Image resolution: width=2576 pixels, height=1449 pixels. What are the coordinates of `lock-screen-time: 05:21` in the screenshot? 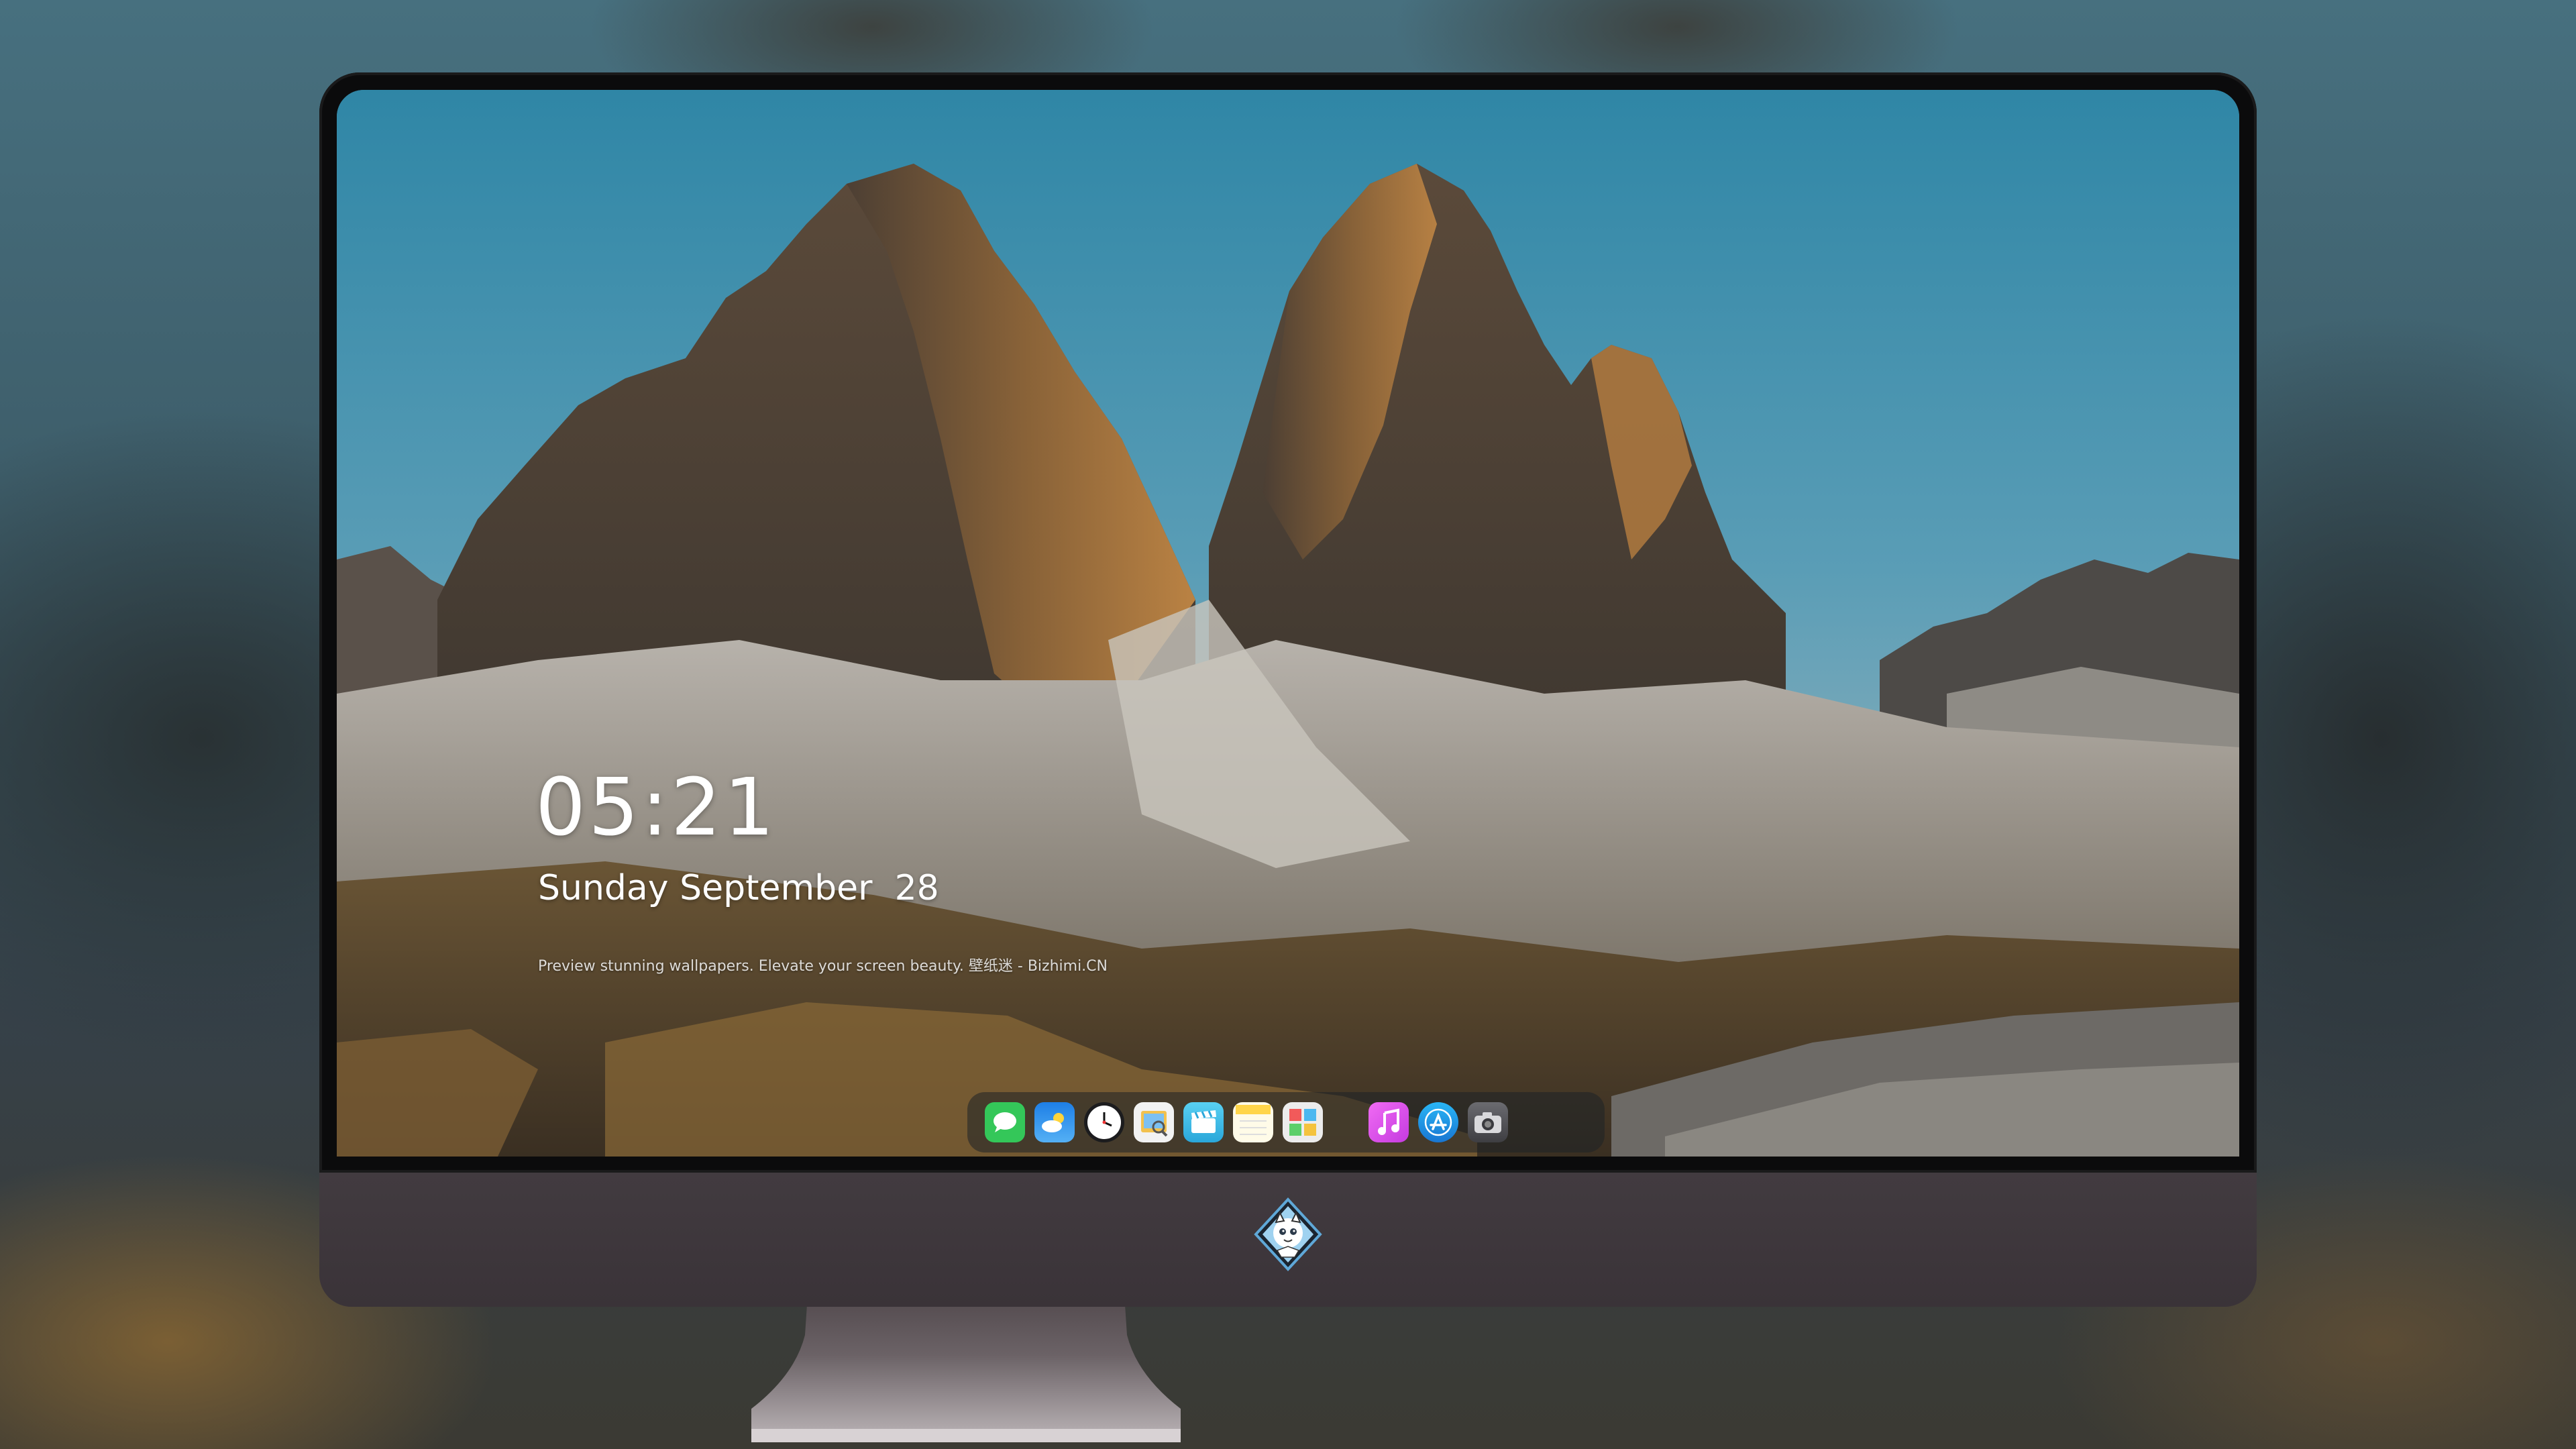 It's located at (656, 807).